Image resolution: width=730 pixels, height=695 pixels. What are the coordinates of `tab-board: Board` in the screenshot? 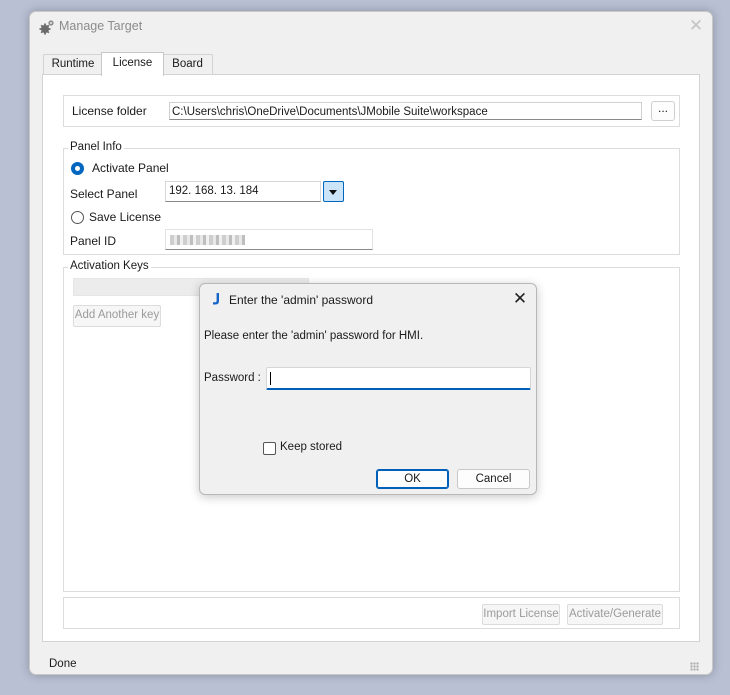 It's located at (187, 64).